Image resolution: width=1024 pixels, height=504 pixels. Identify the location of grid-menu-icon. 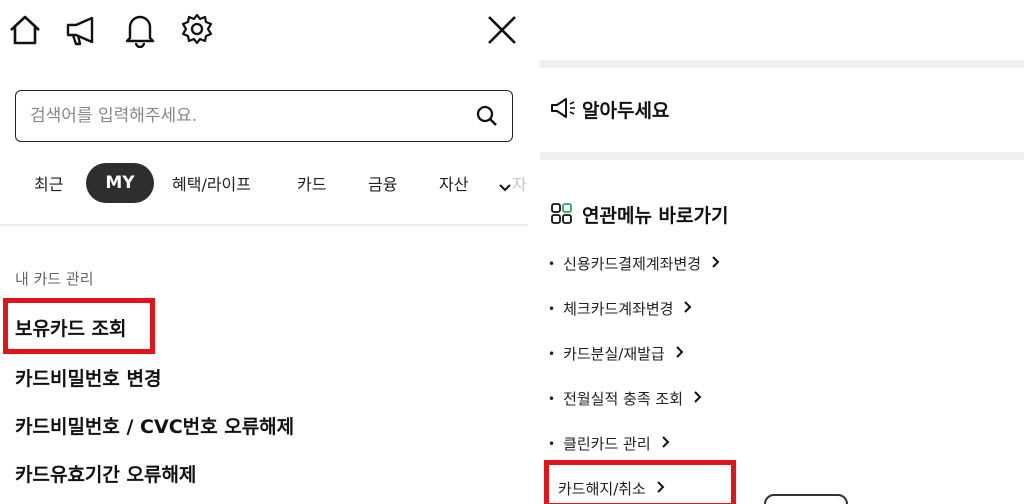
(562, 214).